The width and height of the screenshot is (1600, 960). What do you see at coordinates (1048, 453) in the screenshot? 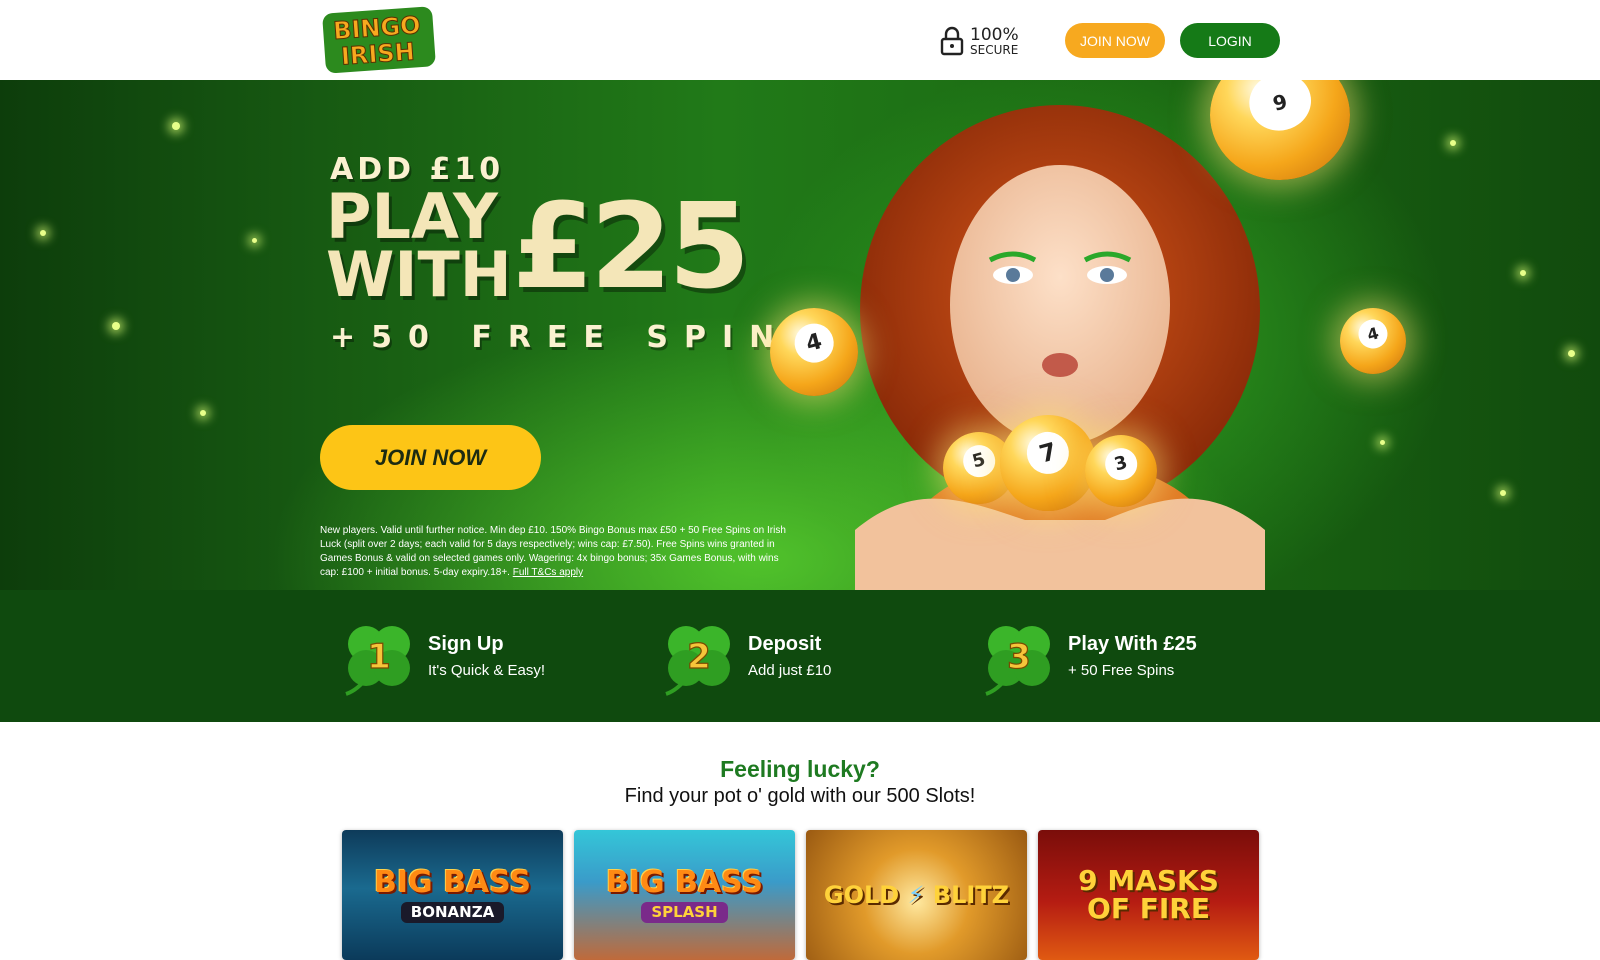
I see `ball-number: 7` at bounding box center [1048, 453].